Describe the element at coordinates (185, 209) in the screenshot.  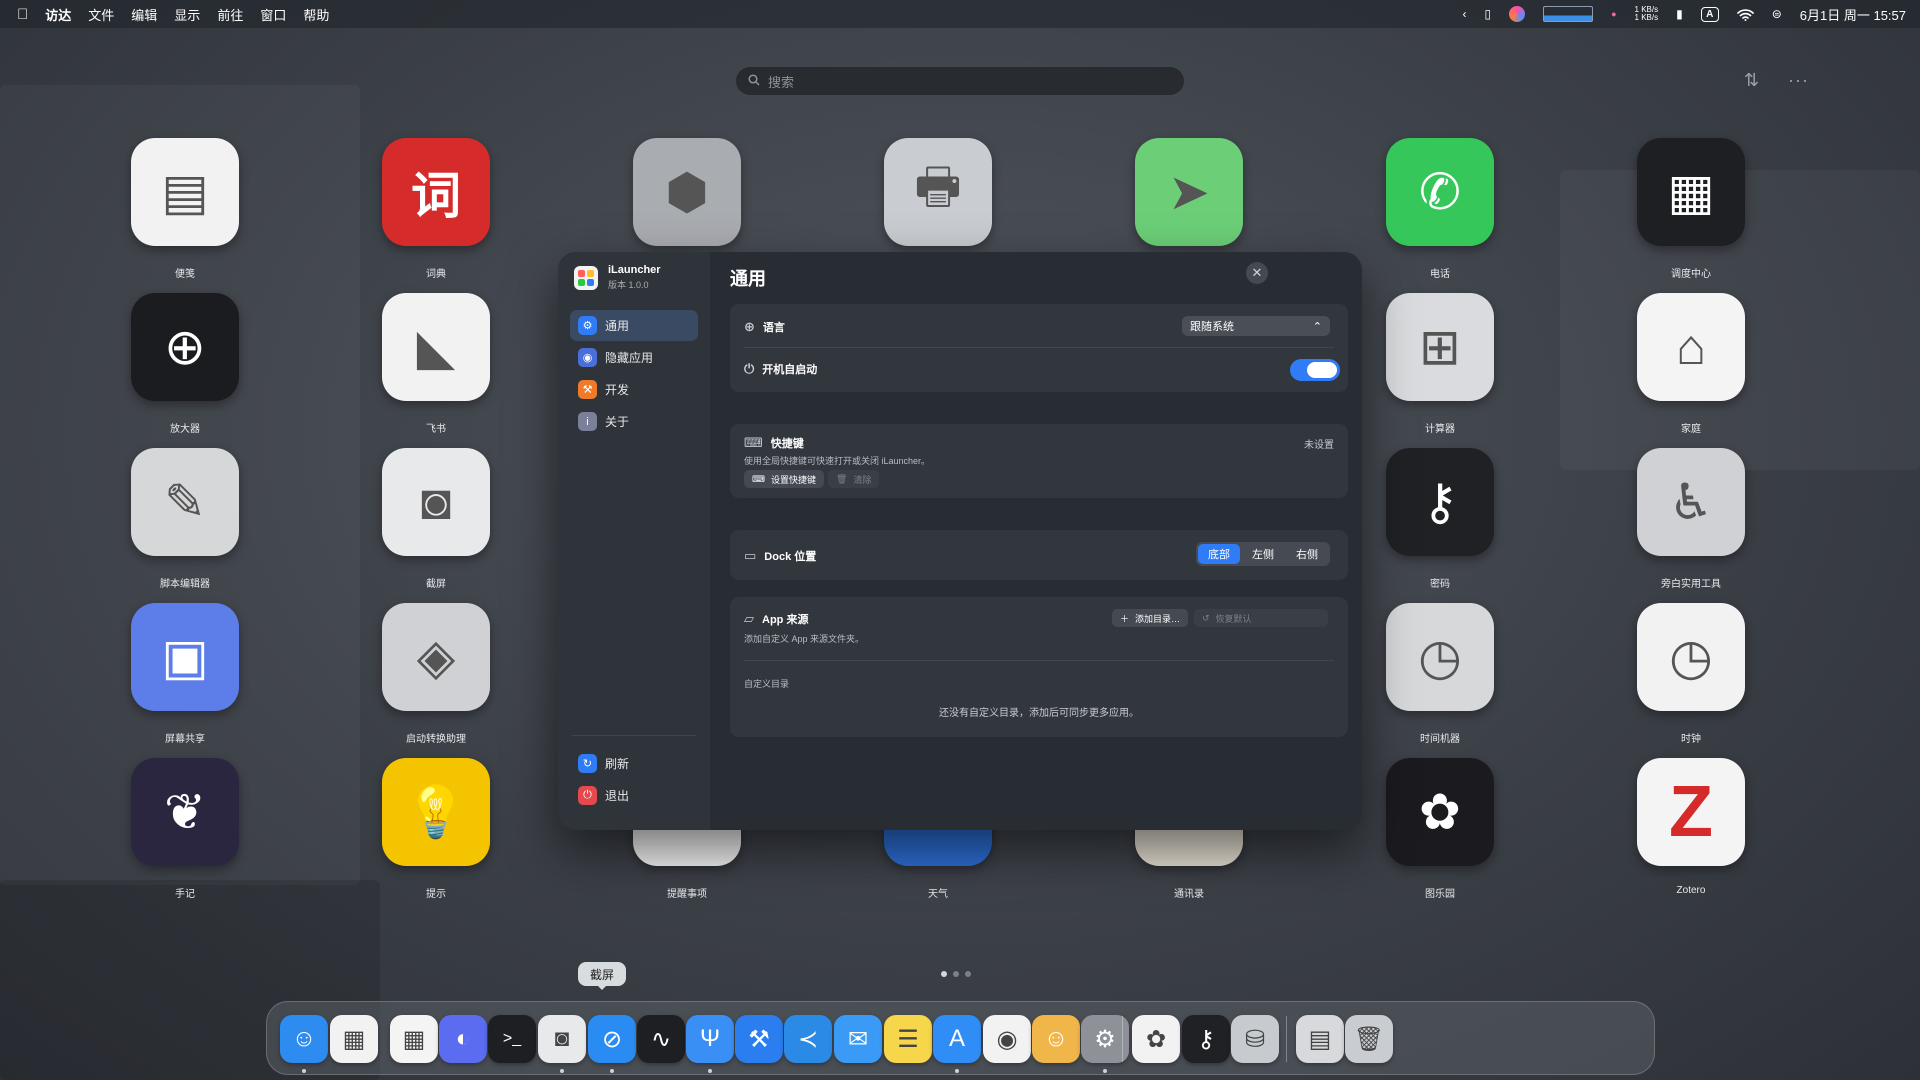
I see `app-stickies: ▤ 便笺` at that location.